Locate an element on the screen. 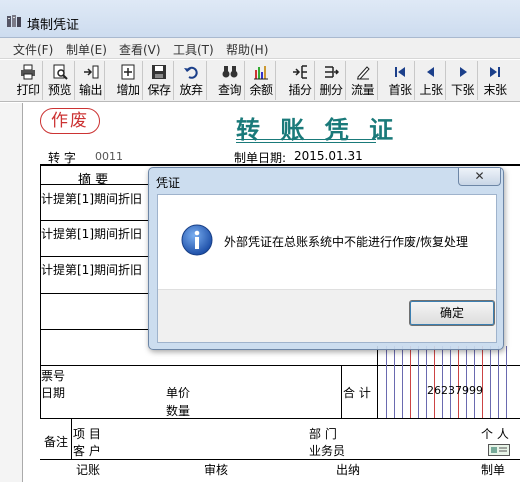 Image resolution: width=520 pixels, height=482 pixels. add-icon is located at coordinates (128, 72).